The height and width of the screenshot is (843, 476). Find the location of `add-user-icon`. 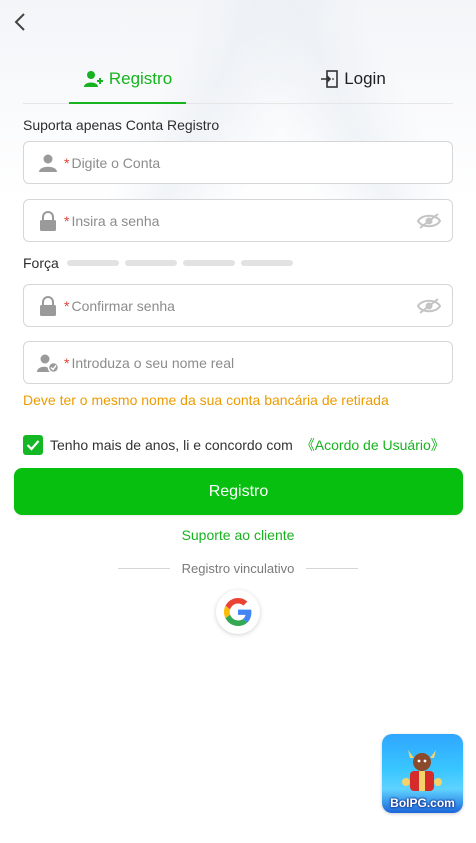

add-user-icon is located at coordinates (93, 79).